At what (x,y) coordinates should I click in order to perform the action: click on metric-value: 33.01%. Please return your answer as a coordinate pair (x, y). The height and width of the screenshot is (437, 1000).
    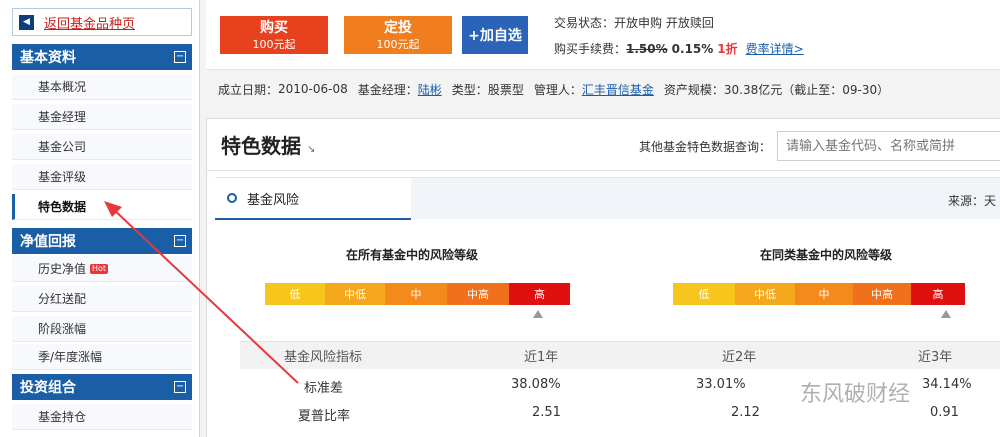
    Looking at the image, I should click on (721, 384).